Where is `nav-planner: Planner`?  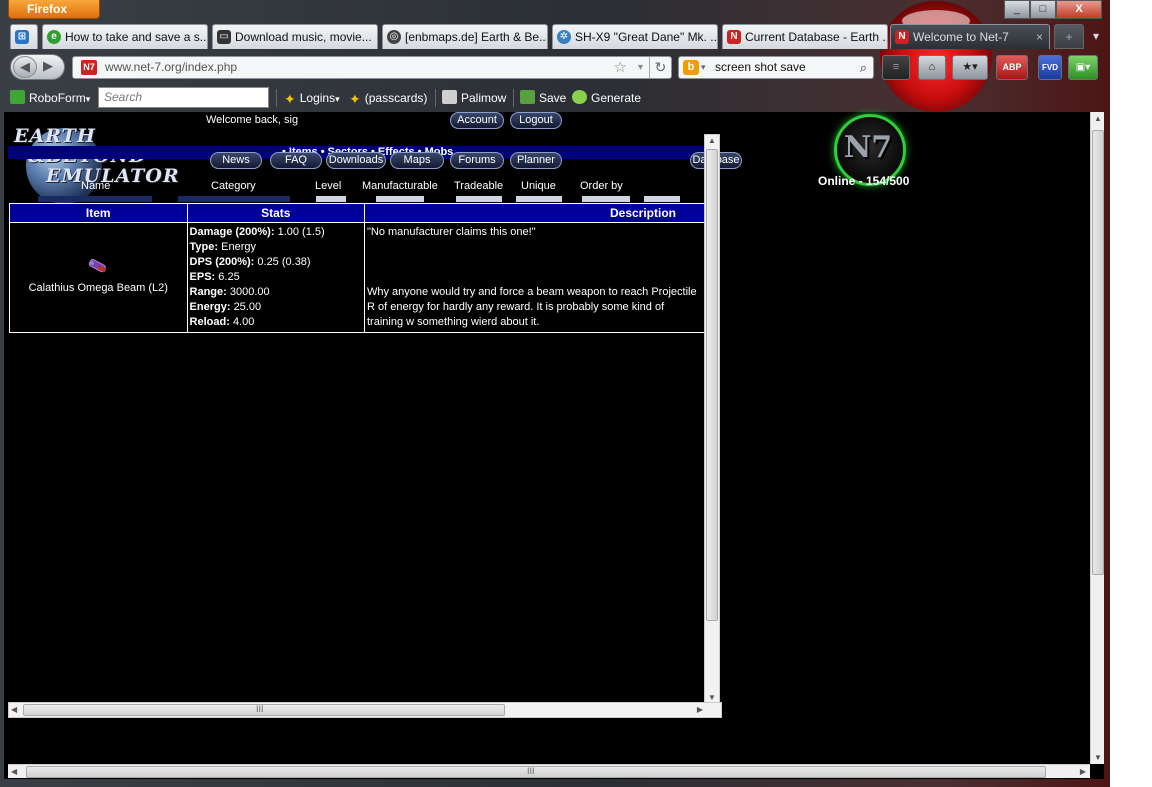
nav-planner: Planner is located at coordinates (536, 160).